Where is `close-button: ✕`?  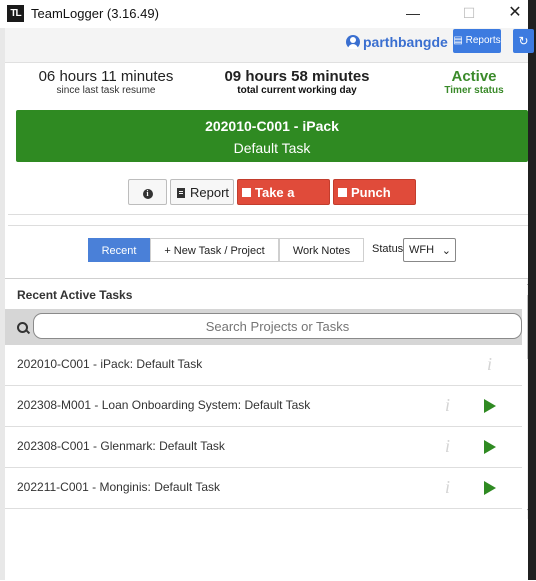
close-button: ✕ is located at coordinates (514, 14).